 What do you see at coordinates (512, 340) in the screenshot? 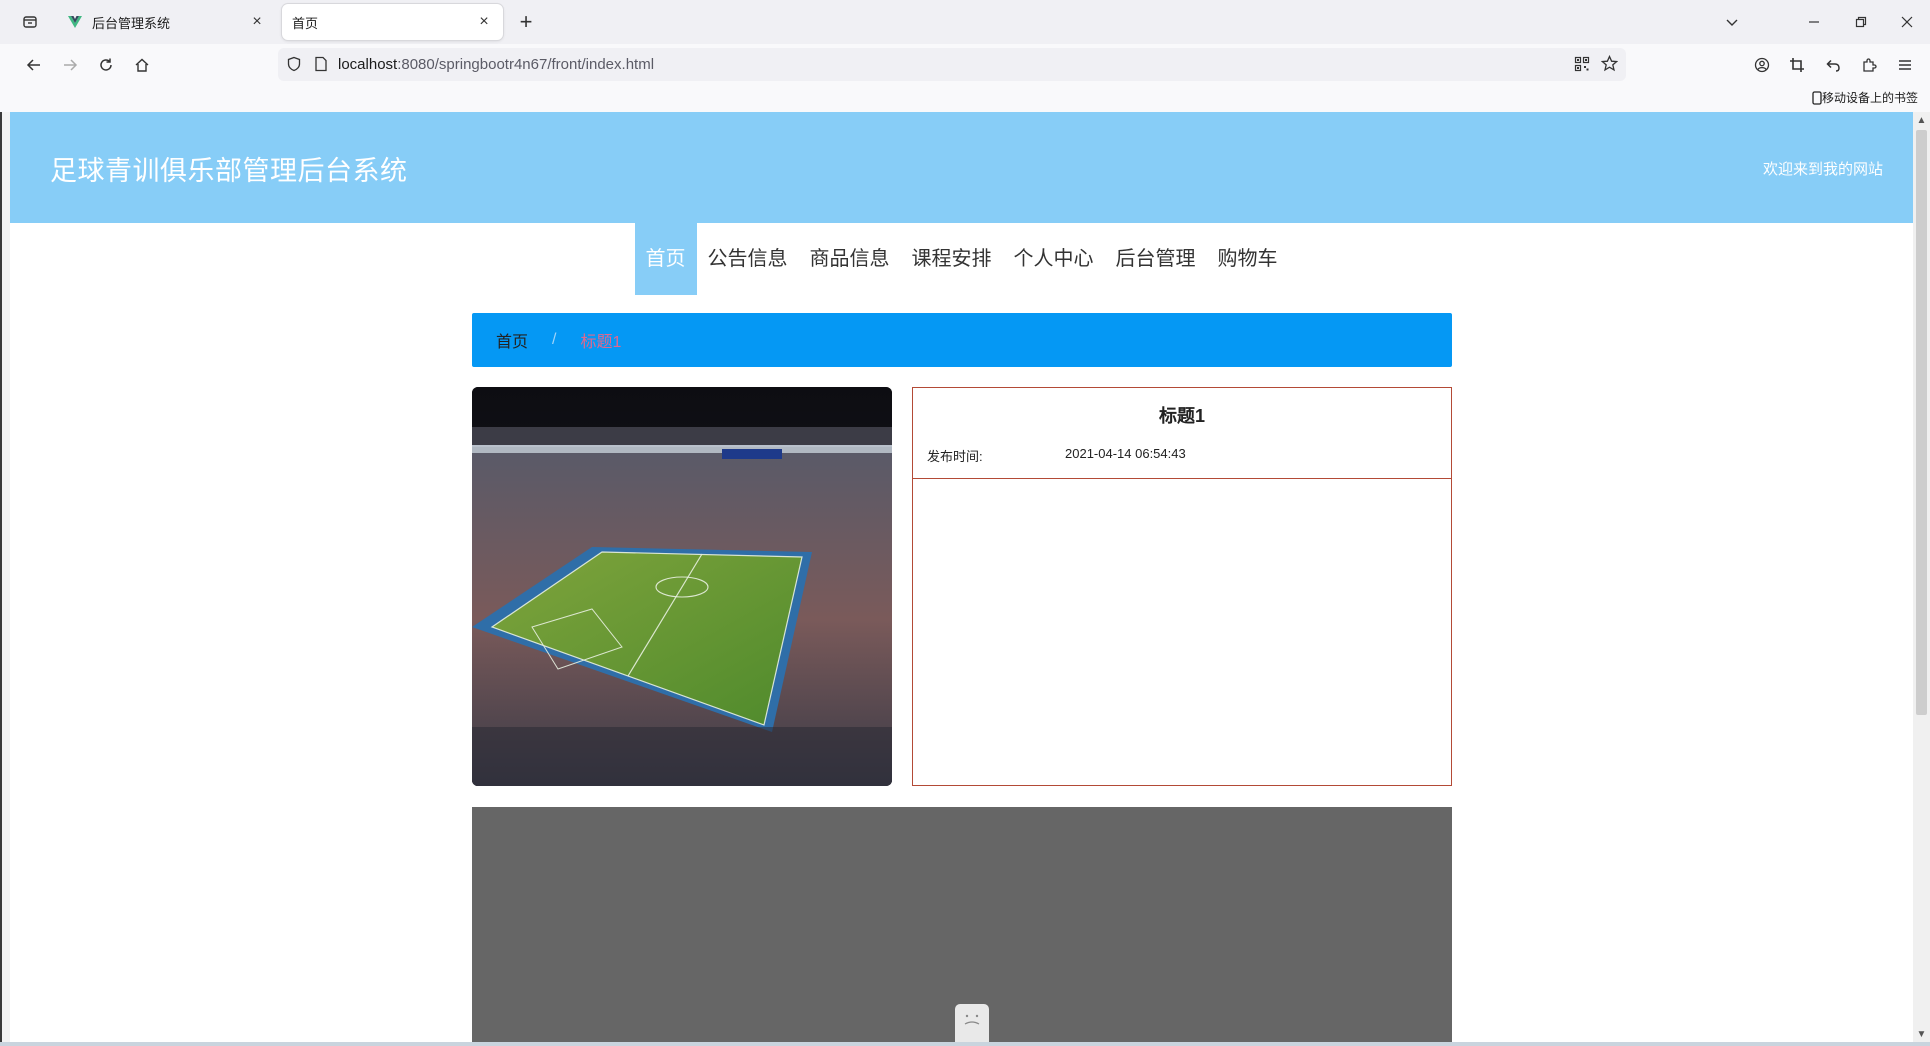
I see `breadcrumb-home: 首页` at bounding box center [512, 340].